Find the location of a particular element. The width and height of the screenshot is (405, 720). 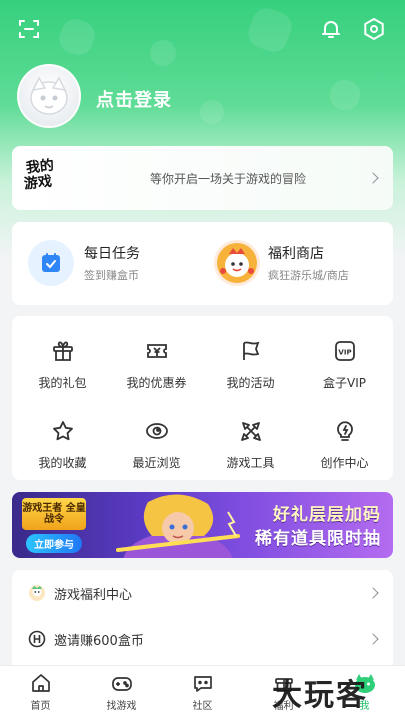

chat-icon is located at coordinates (202, 680).